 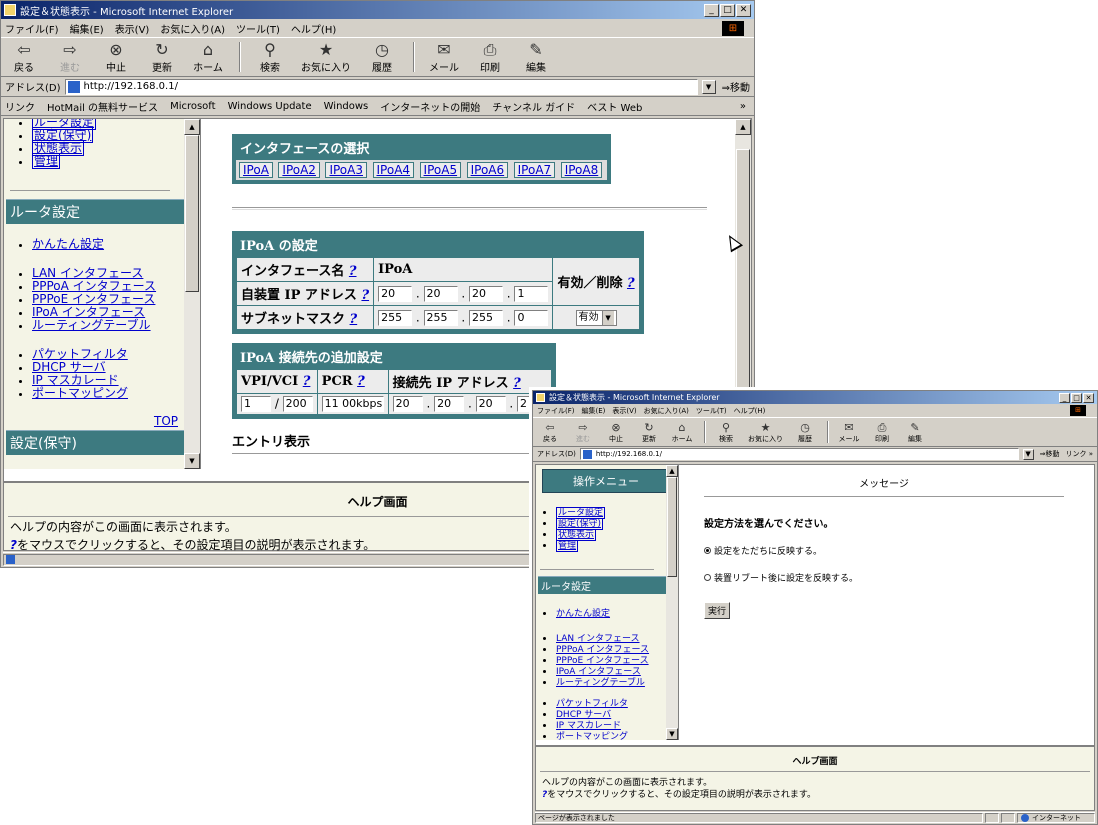 What do you see at coordinates (393, 170) in the screenshot?
I see `iface-ipoa4: IPoA4` at bounding box center [393, 170].